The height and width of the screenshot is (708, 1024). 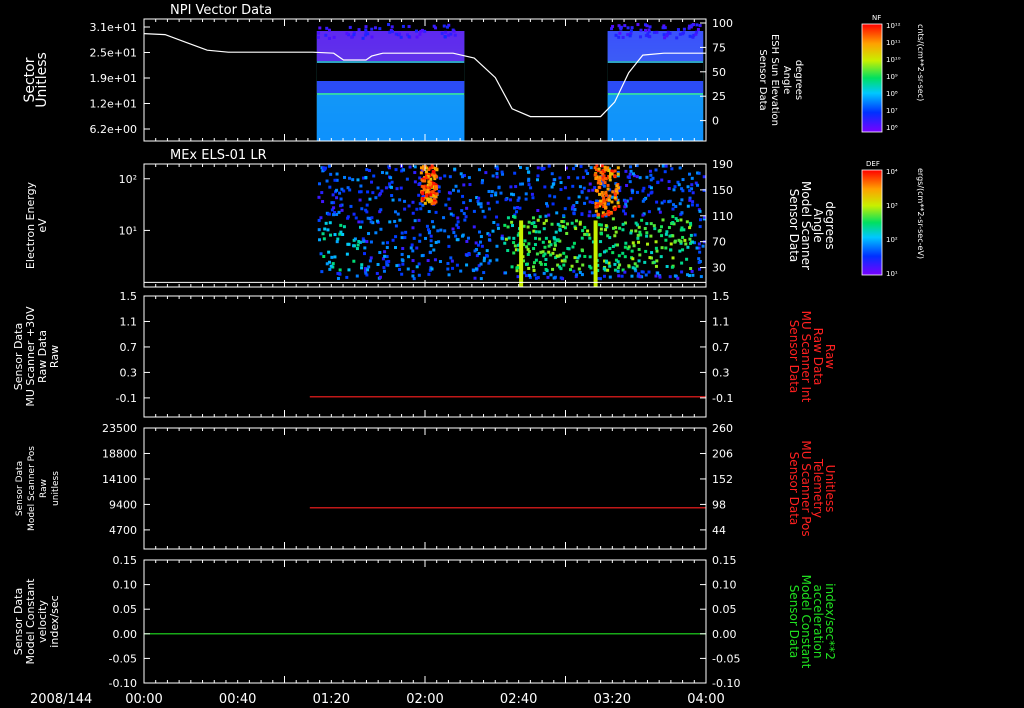 I want to click on colorbar-def-tick: 10³, so click(x=892, y=206).